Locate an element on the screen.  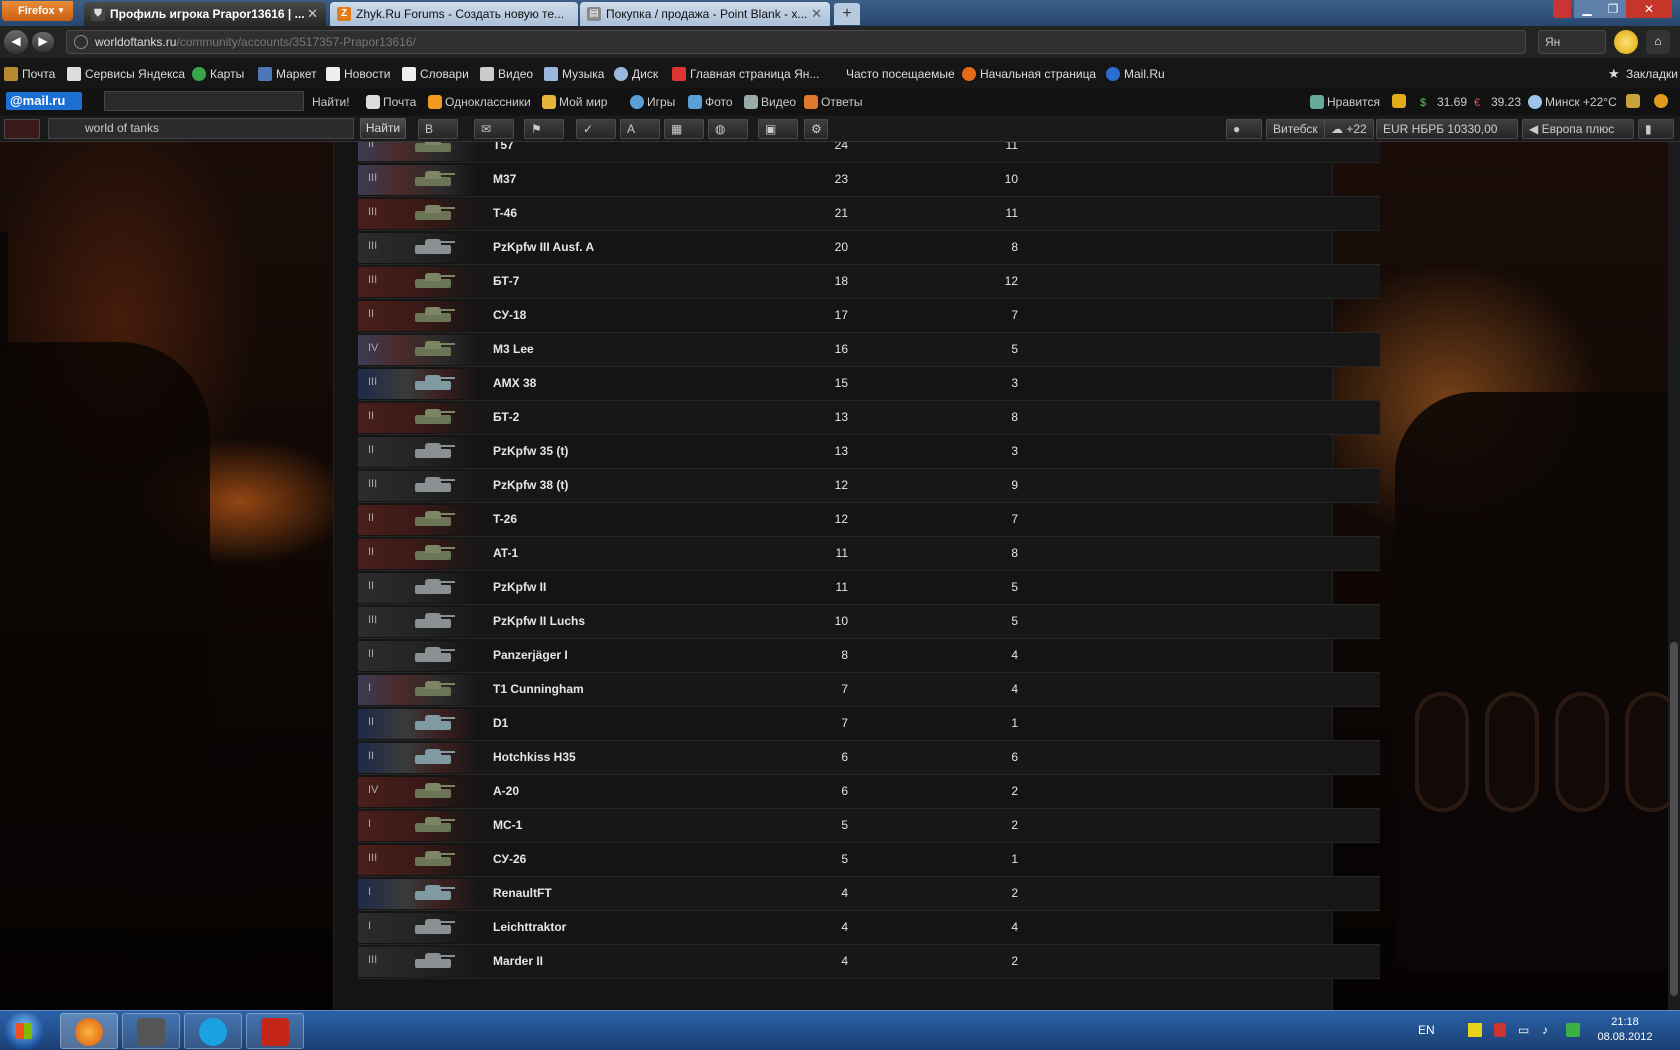
bookmark-item: Маркет is located at coordinates (287, 74).